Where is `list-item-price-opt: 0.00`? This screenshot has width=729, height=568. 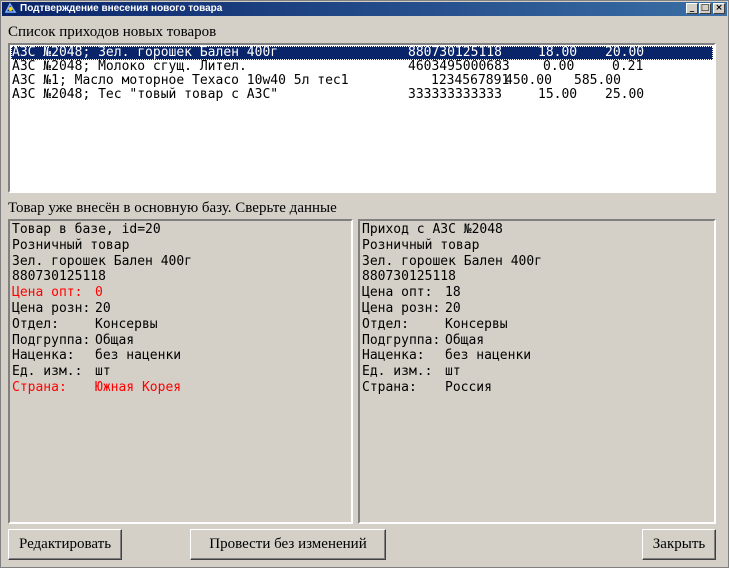
list-item-price-opt: 0.00 is located at coordinates (559, 66).